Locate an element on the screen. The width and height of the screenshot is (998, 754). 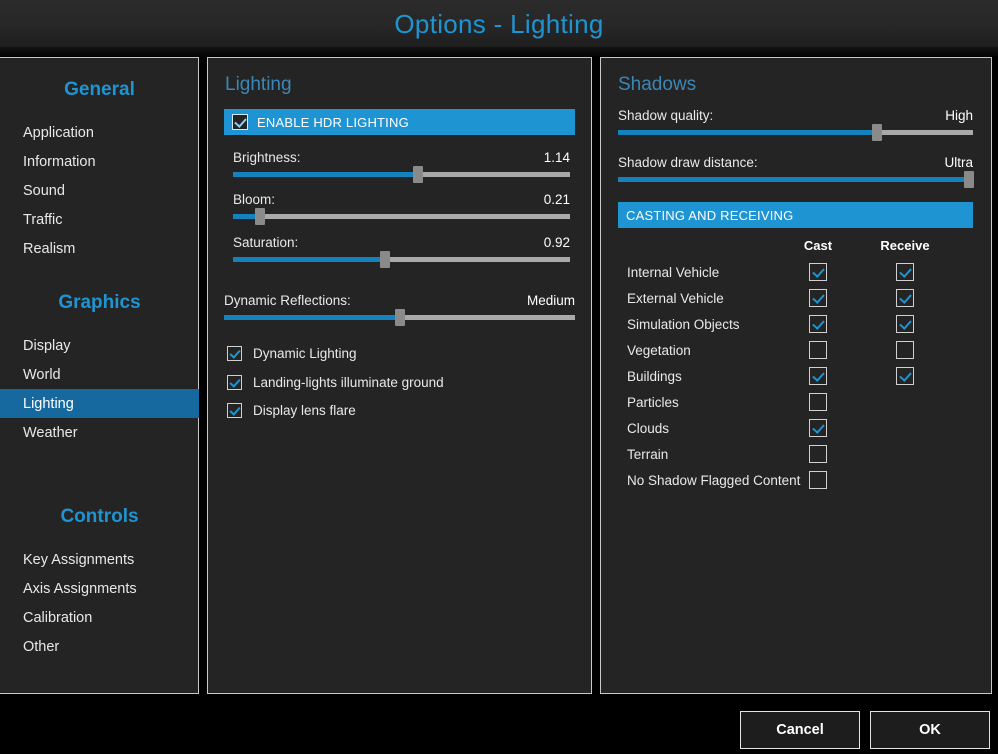
casting-and-receiving-label: CASTING AND RECEIVING is located at coordinates (710, 215).